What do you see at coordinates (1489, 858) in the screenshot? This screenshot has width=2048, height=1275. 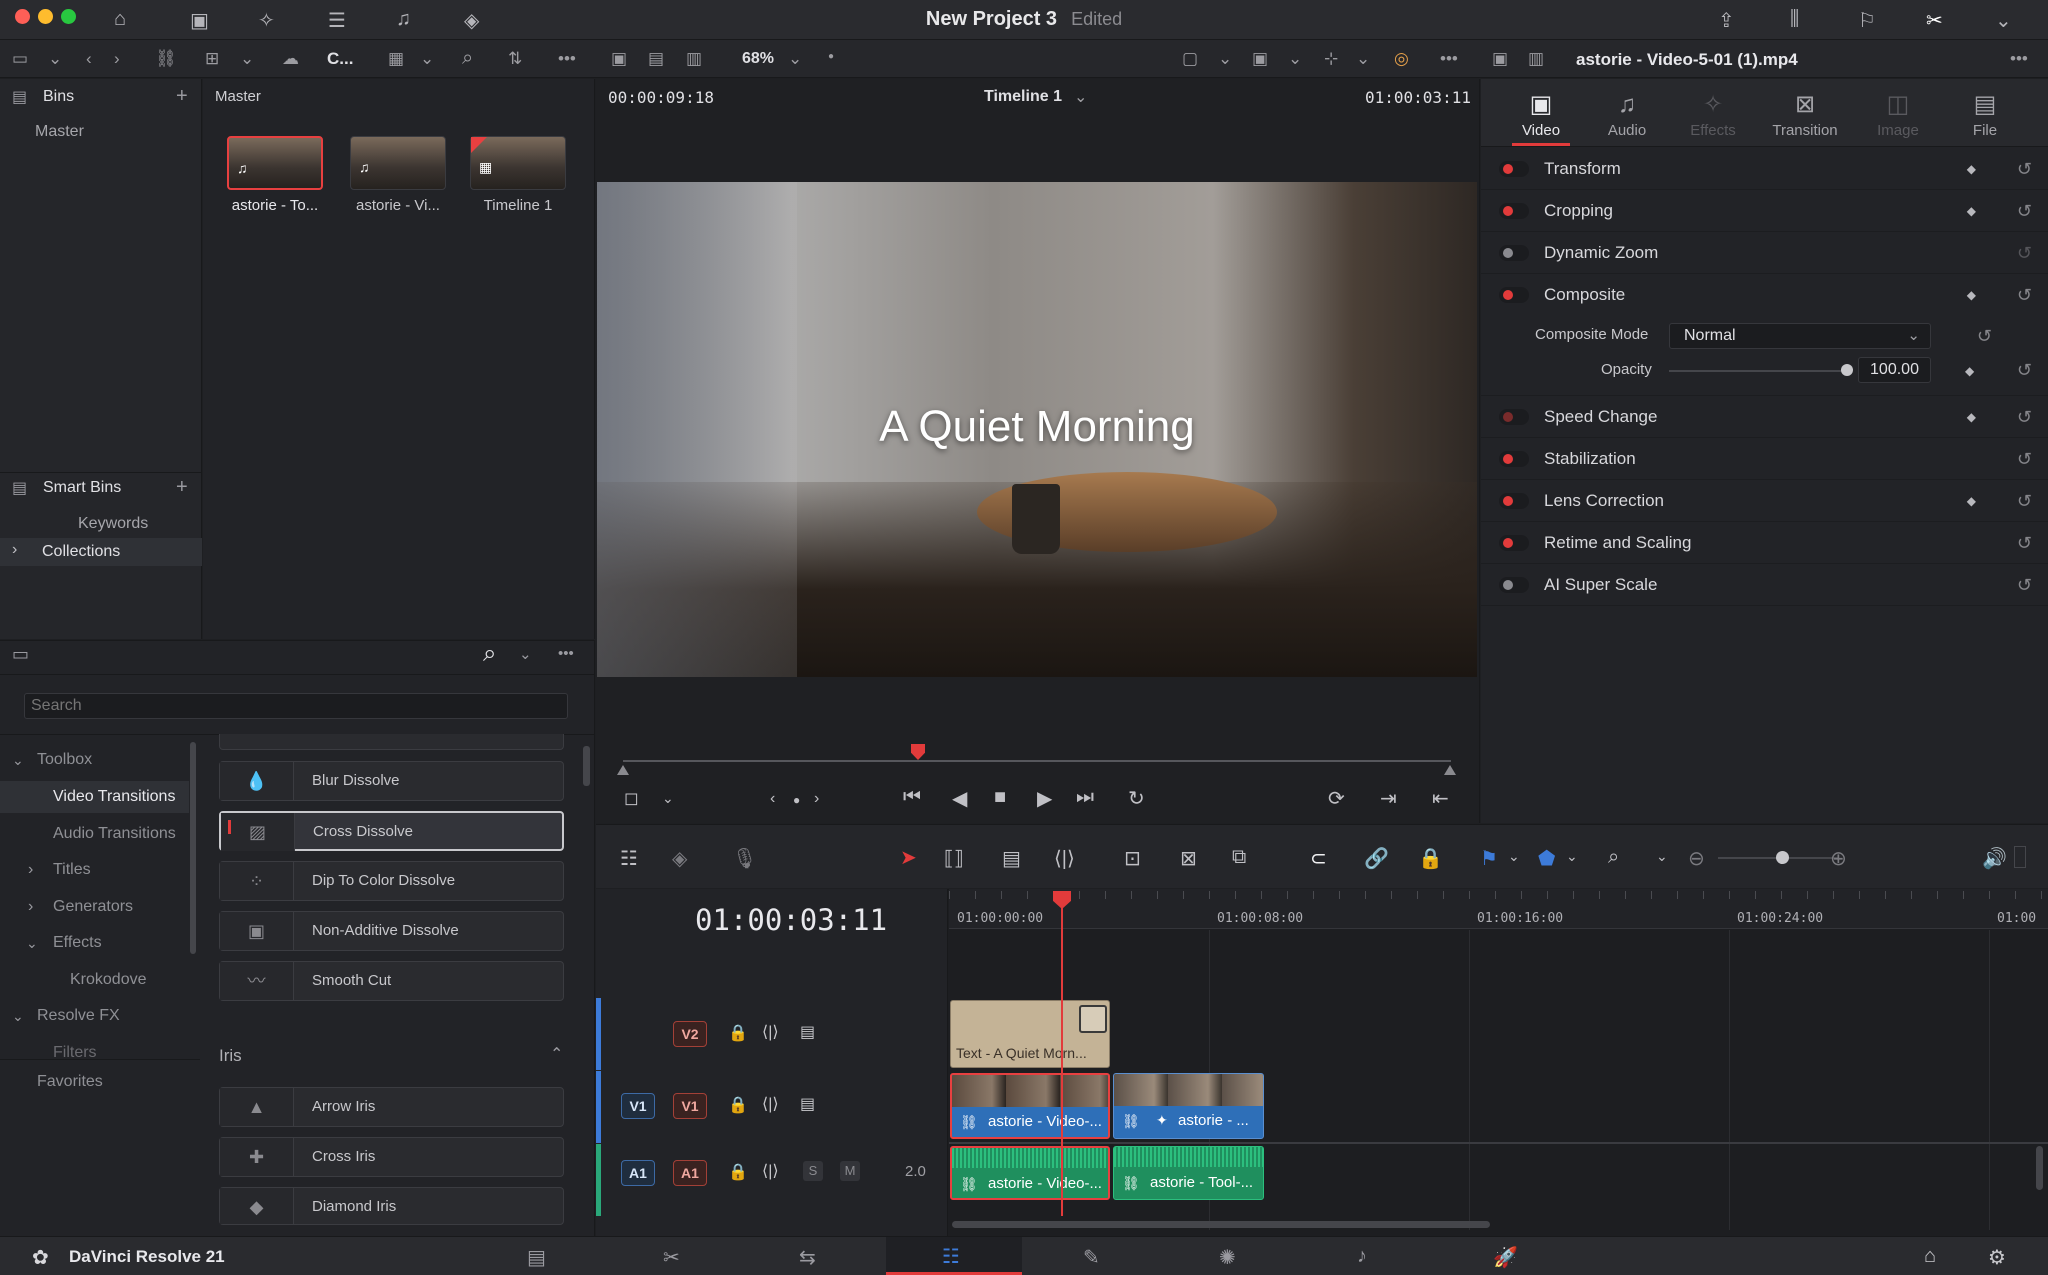 I see `flag-icon: ⚑` at bounding box center [1489, 858].